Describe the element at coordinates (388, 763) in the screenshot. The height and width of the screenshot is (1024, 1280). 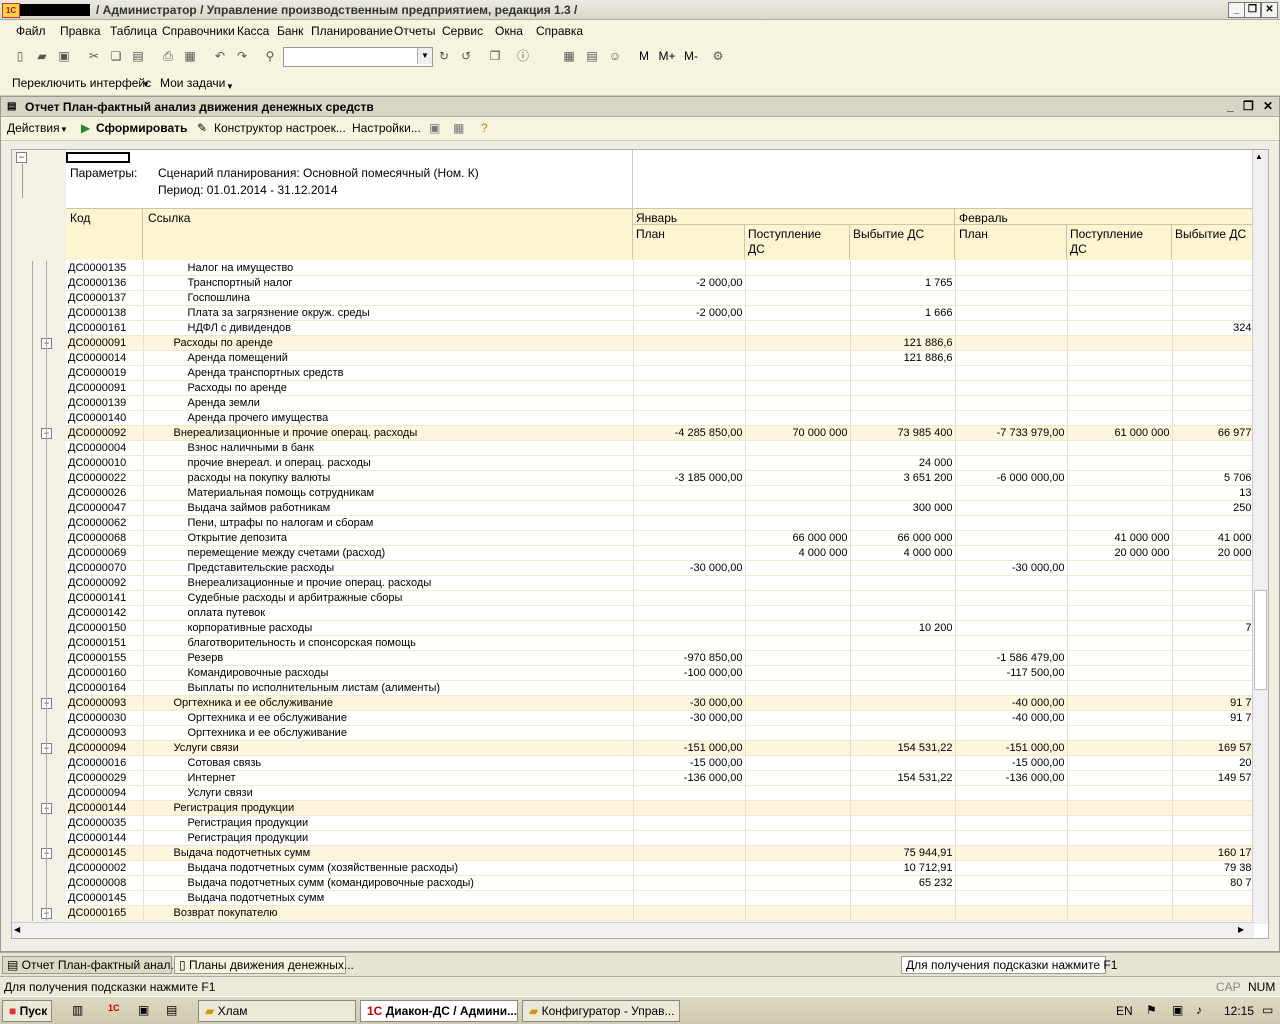
I see `cell-reference: Сотовая связь` at that location.